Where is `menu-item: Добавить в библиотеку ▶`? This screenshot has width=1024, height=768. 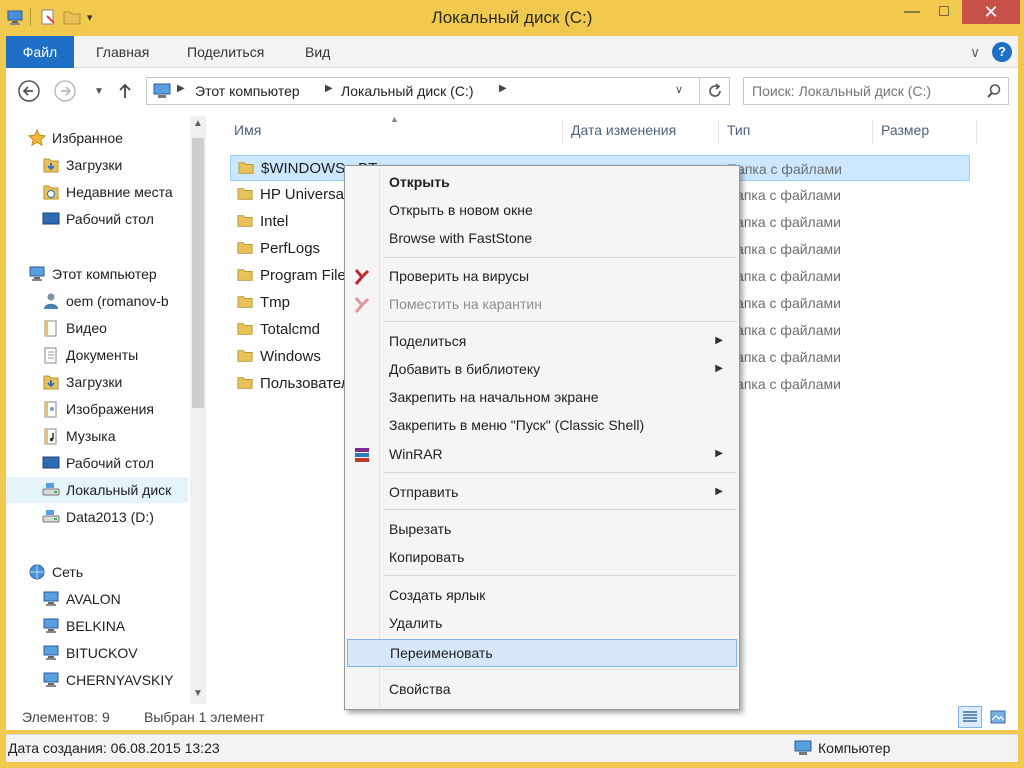 menu-item: Добавить в библиотеку ▶ is located at coordinates (542, 370).